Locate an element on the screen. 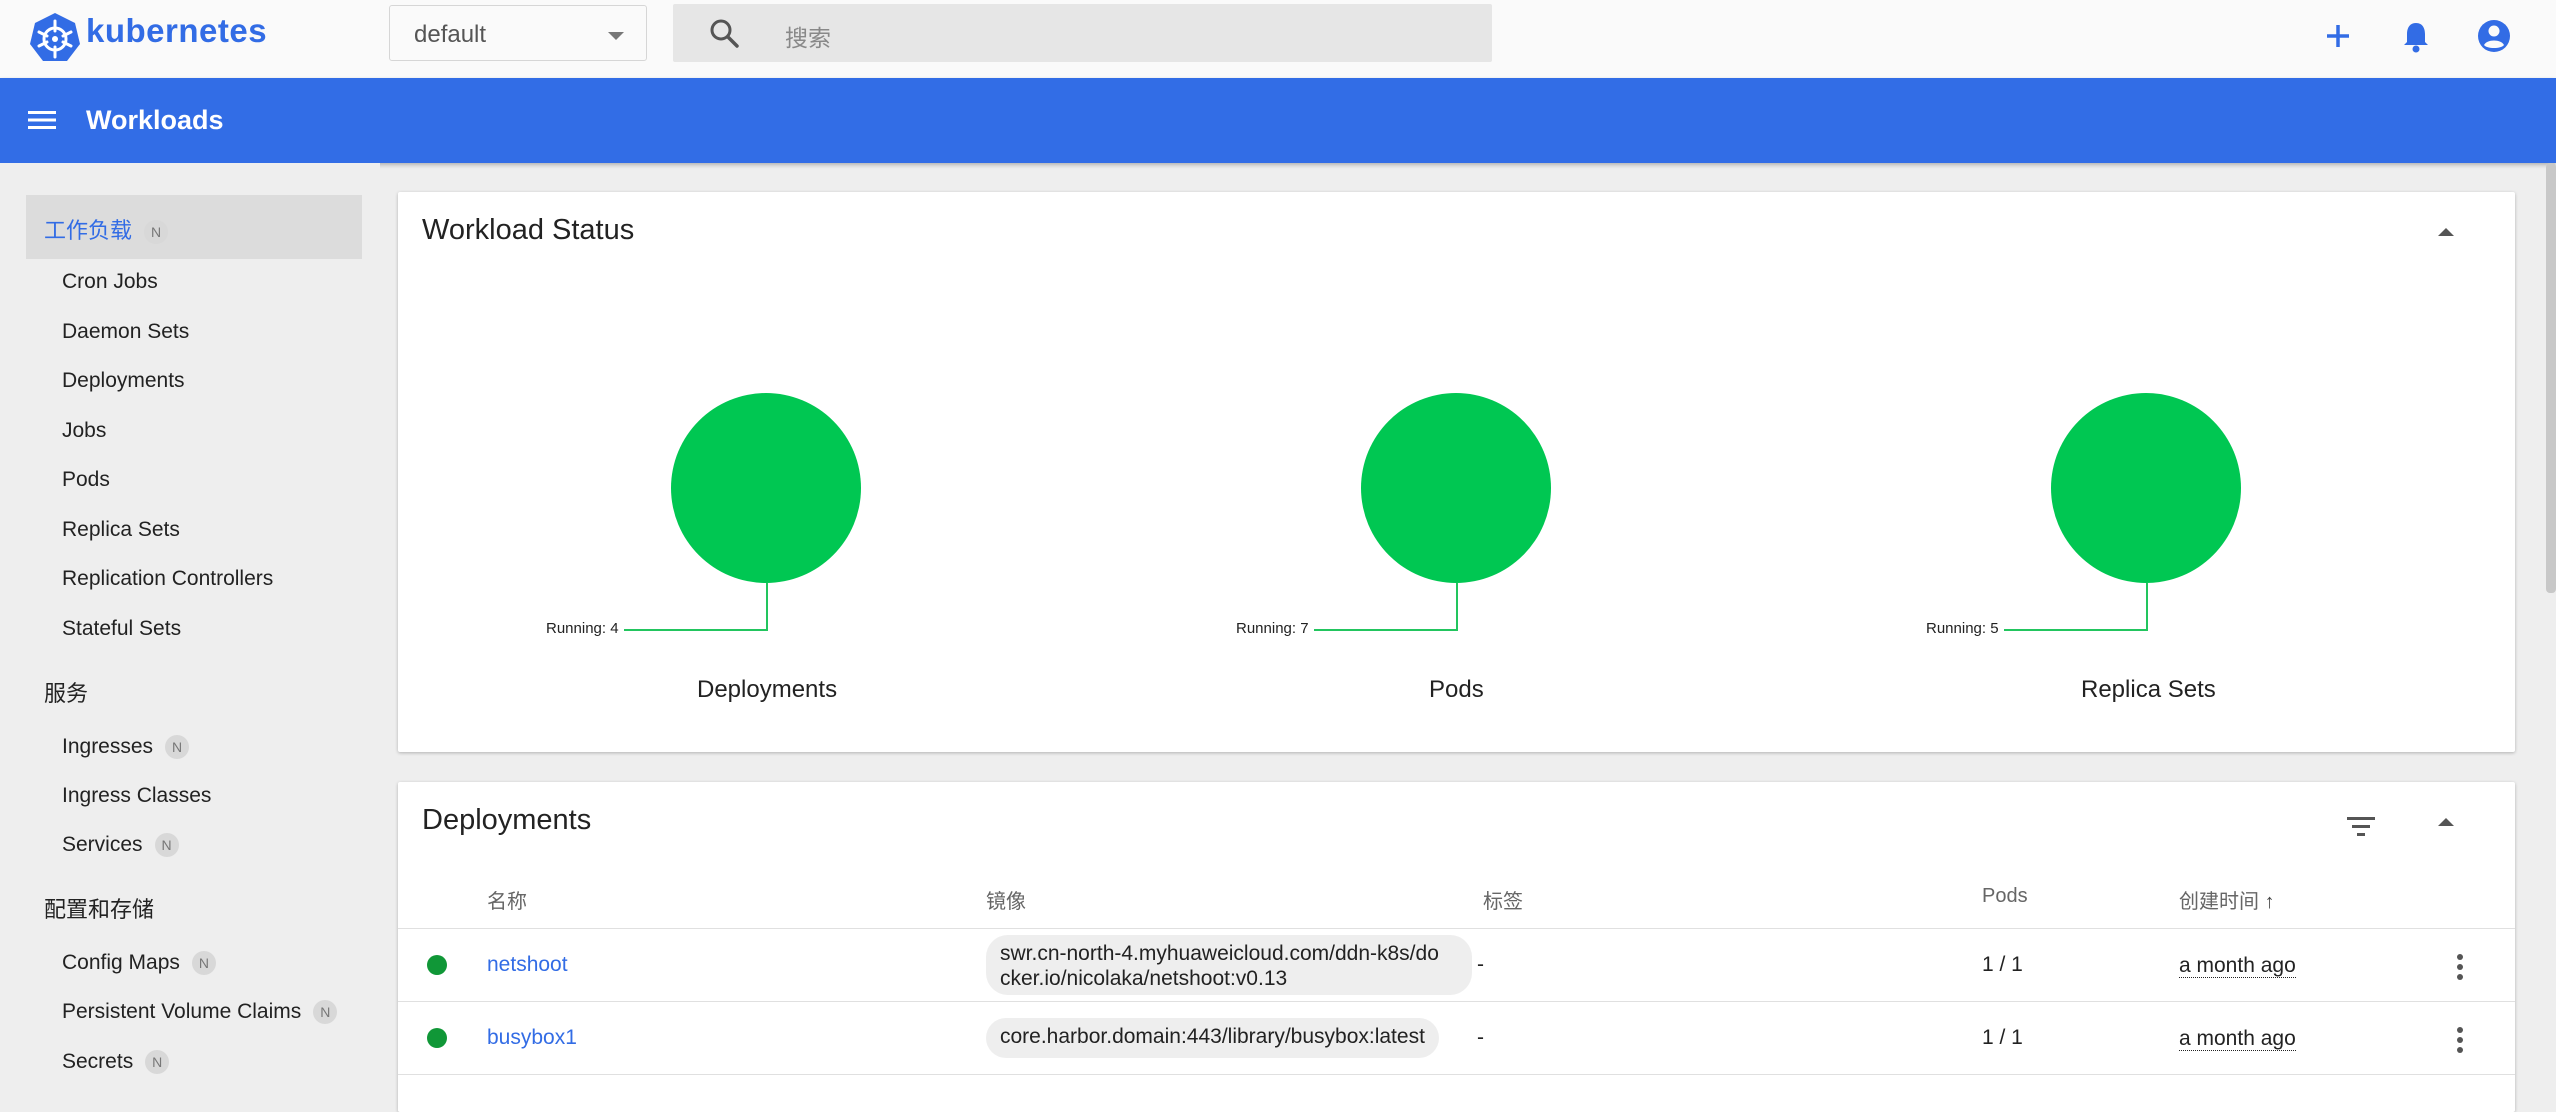 This screenshot has width=2556, height=1112. sidebar-heading-config-storage: 配置和存储 is located at coordinates (99, 908).